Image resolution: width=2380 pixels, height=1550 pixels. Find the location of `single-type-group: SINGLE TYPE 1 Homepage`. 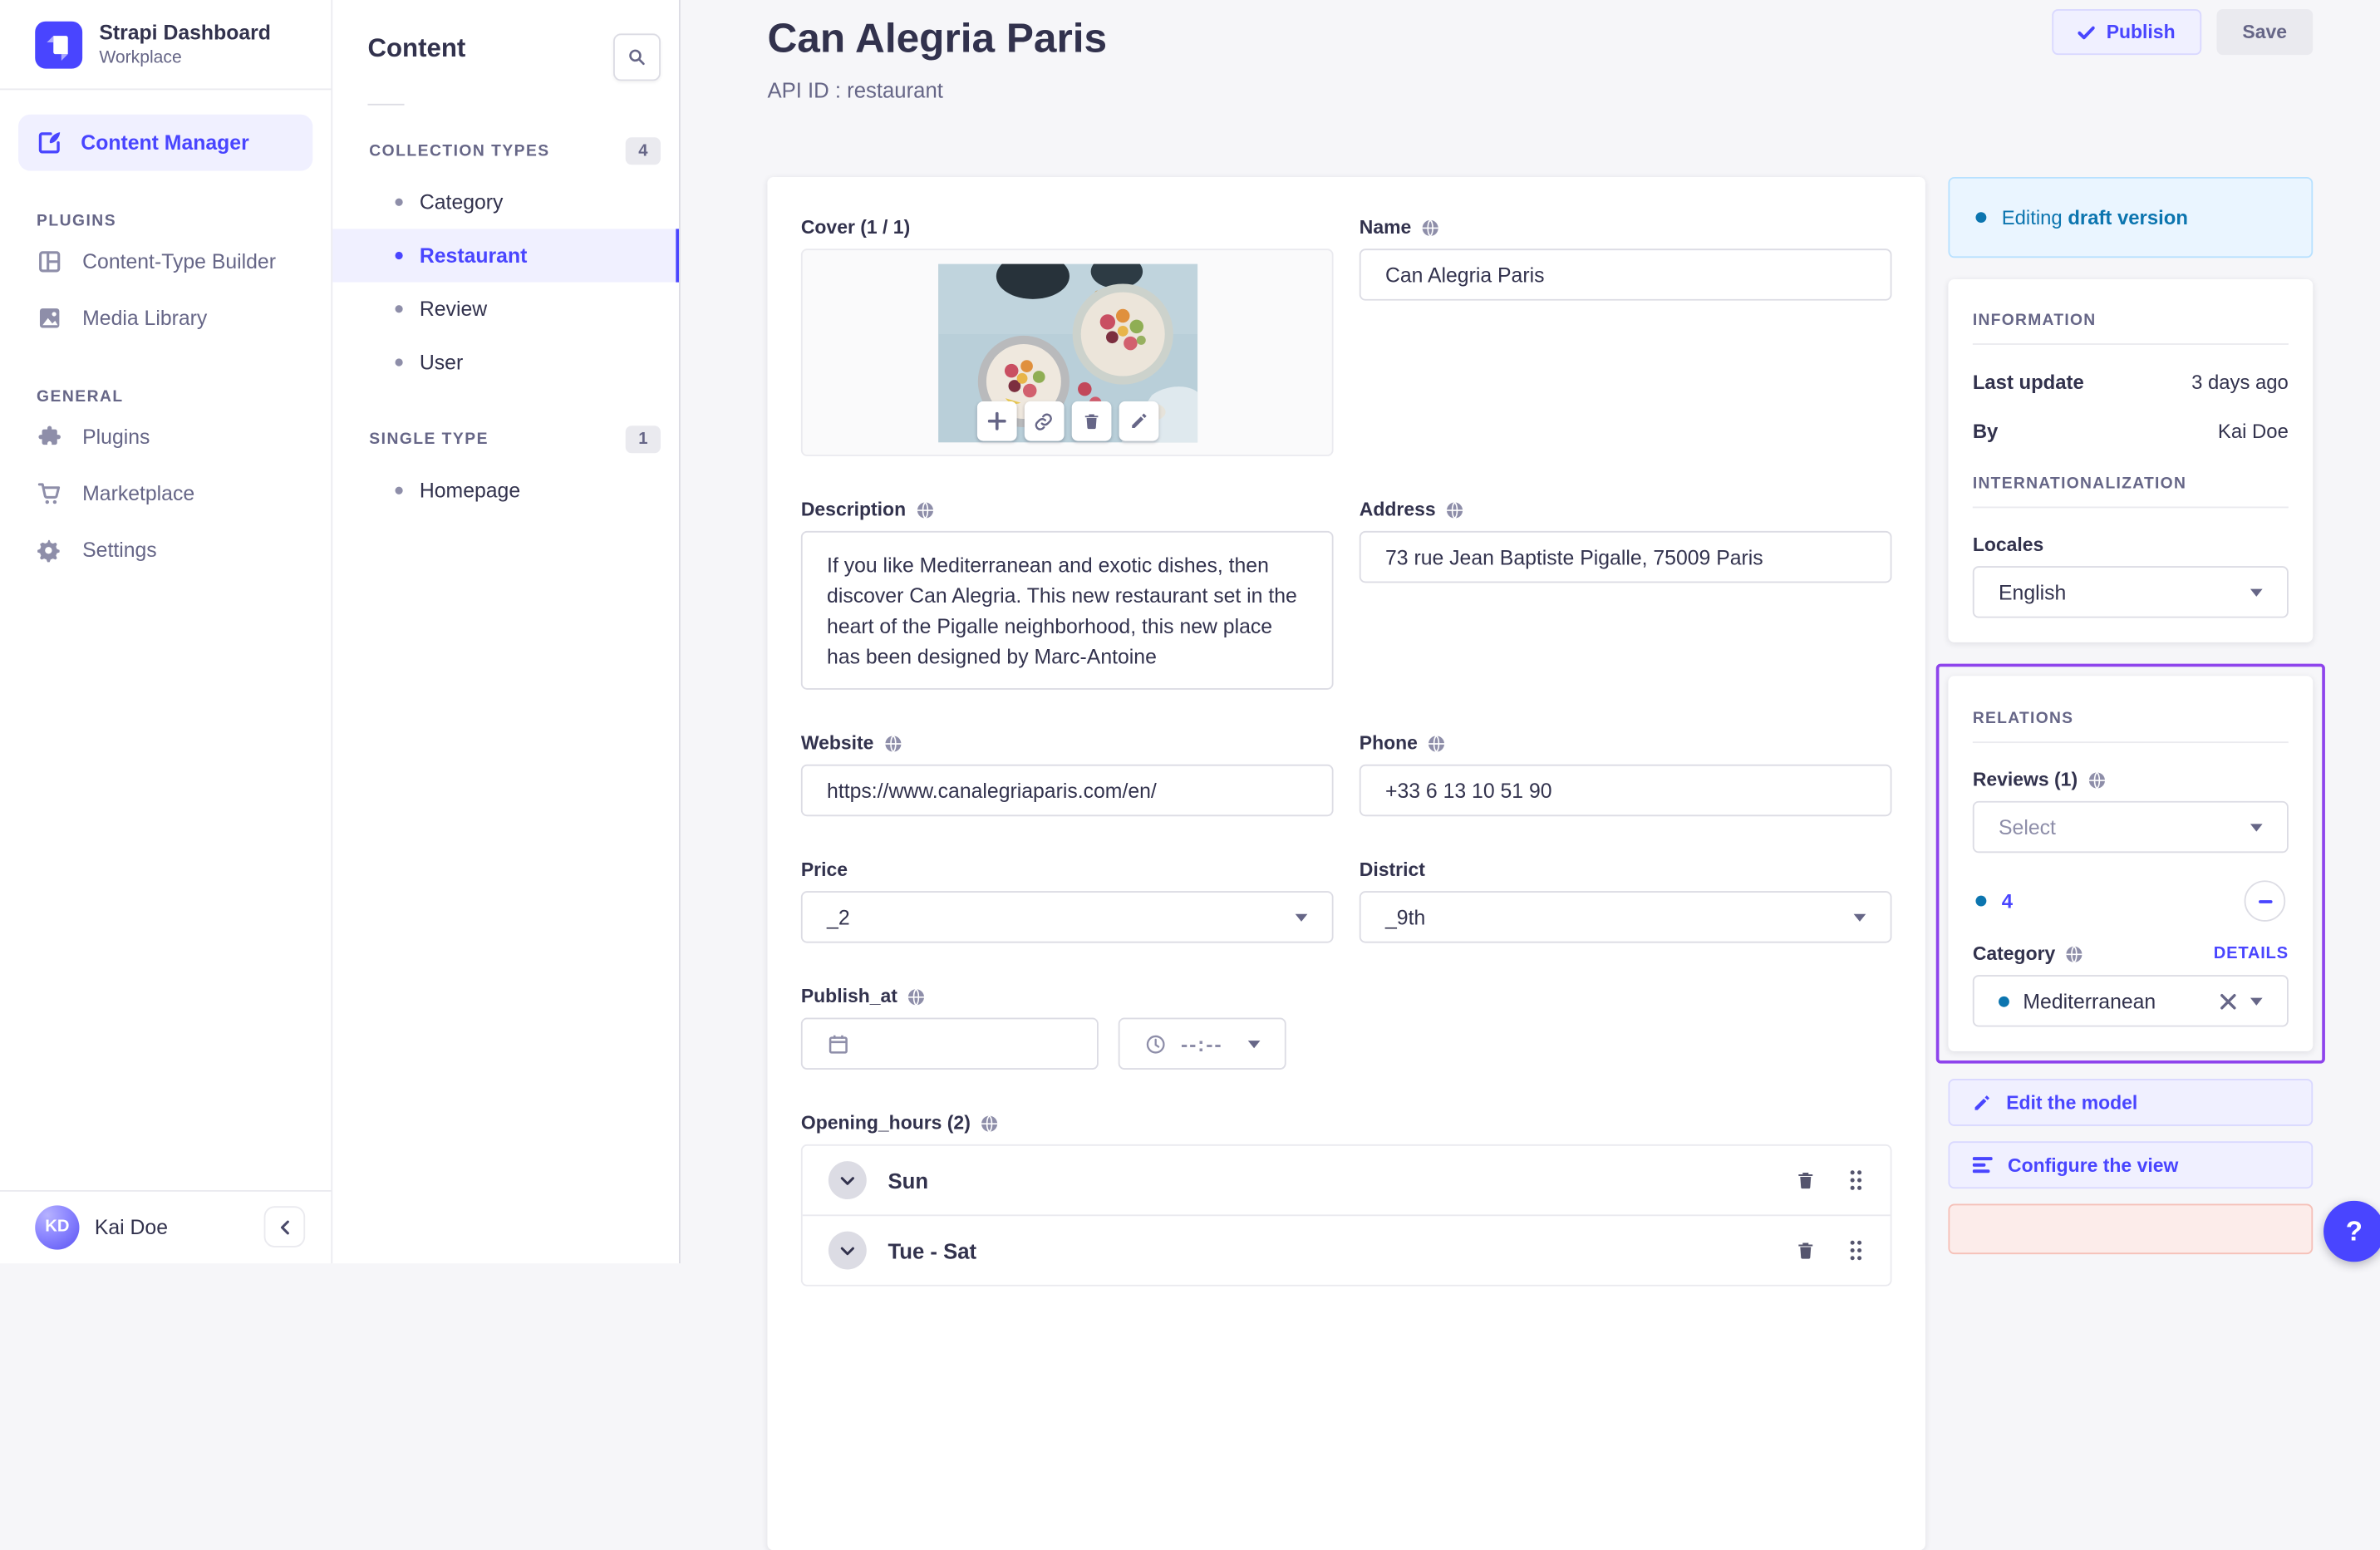

single-type-group: SINGLE TYPE 1 Homepage is located at coordinates (506, 470).